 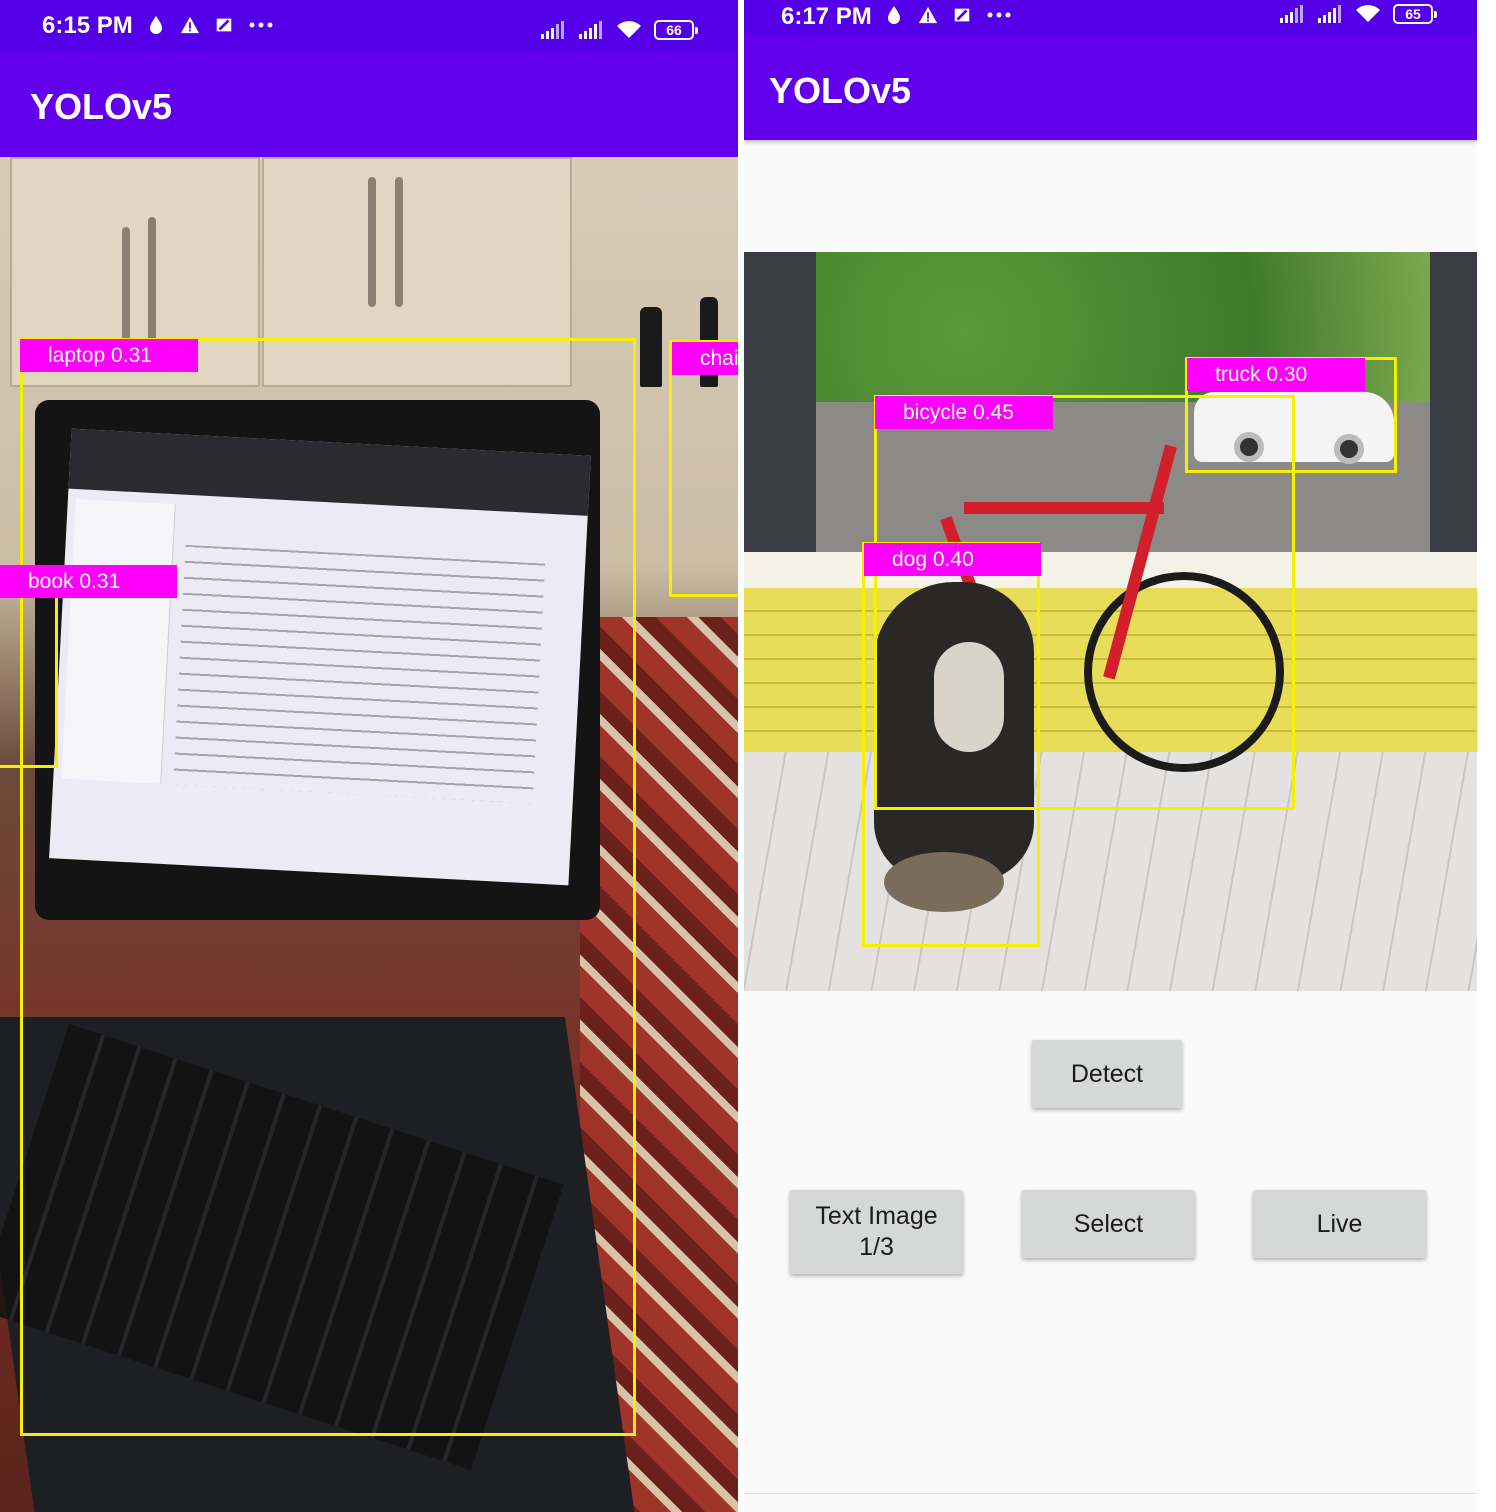 What do you see at coordinates (1339, 1224) in the screenshot?
I see `live-button: Live` at bounding box center [1339, 1224].